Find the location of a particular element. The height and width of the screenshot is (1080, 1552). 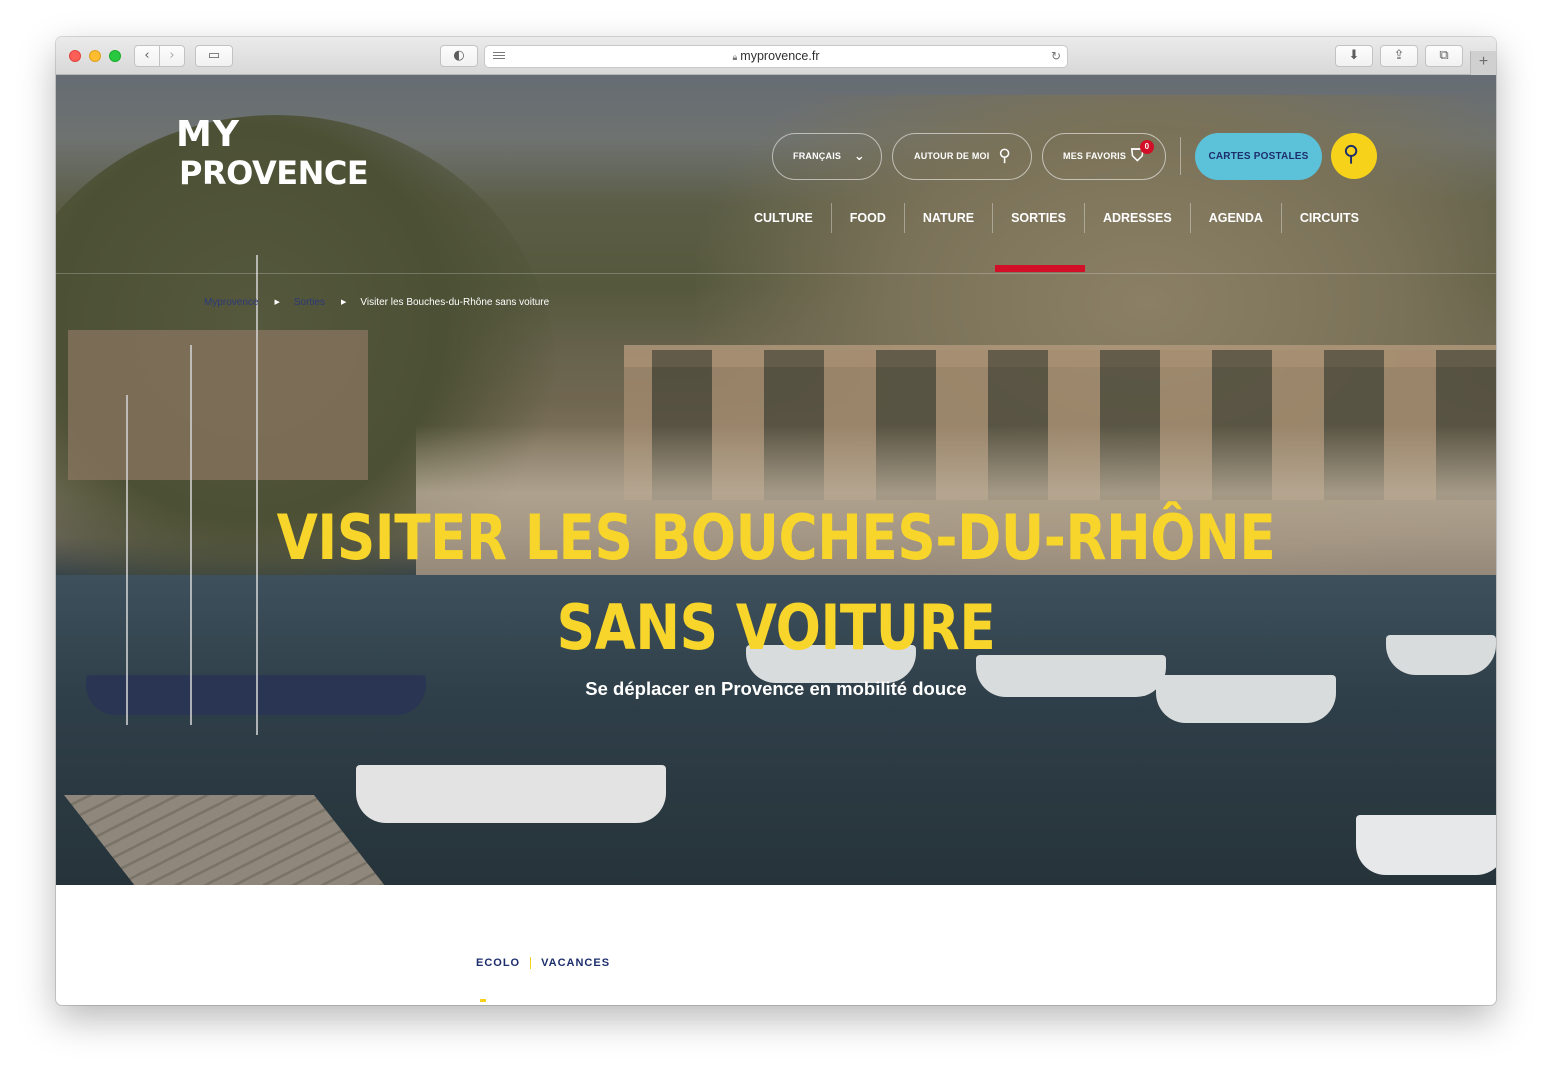

favorites-label: MES FAVORIS is located at coordinates (1095, 156).